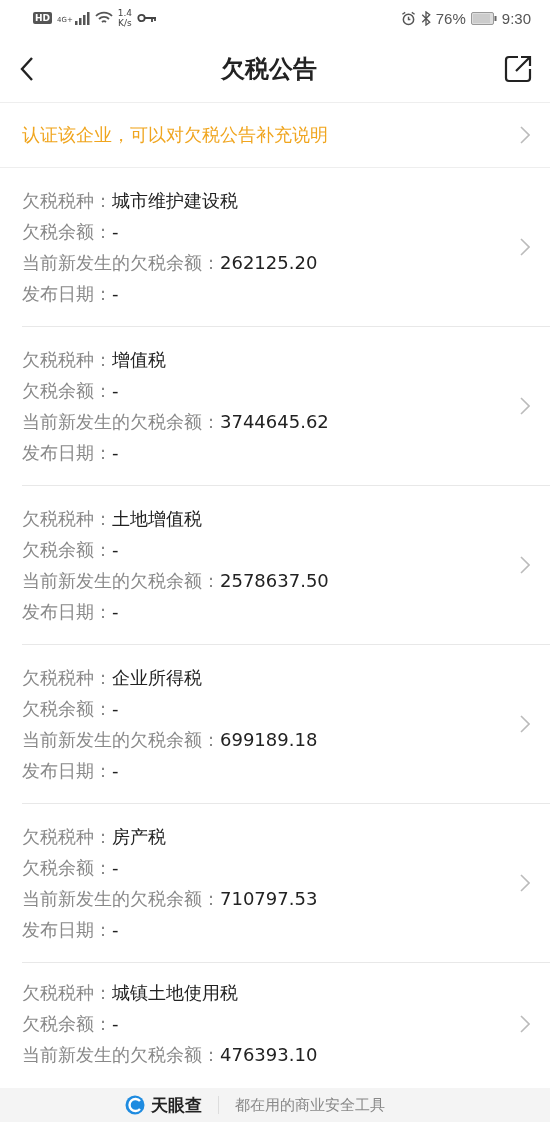 The image size is (550, 1122). Describe the element at coordinates (135, 1105) in the screenshot. I see `logo-icon` at that location.